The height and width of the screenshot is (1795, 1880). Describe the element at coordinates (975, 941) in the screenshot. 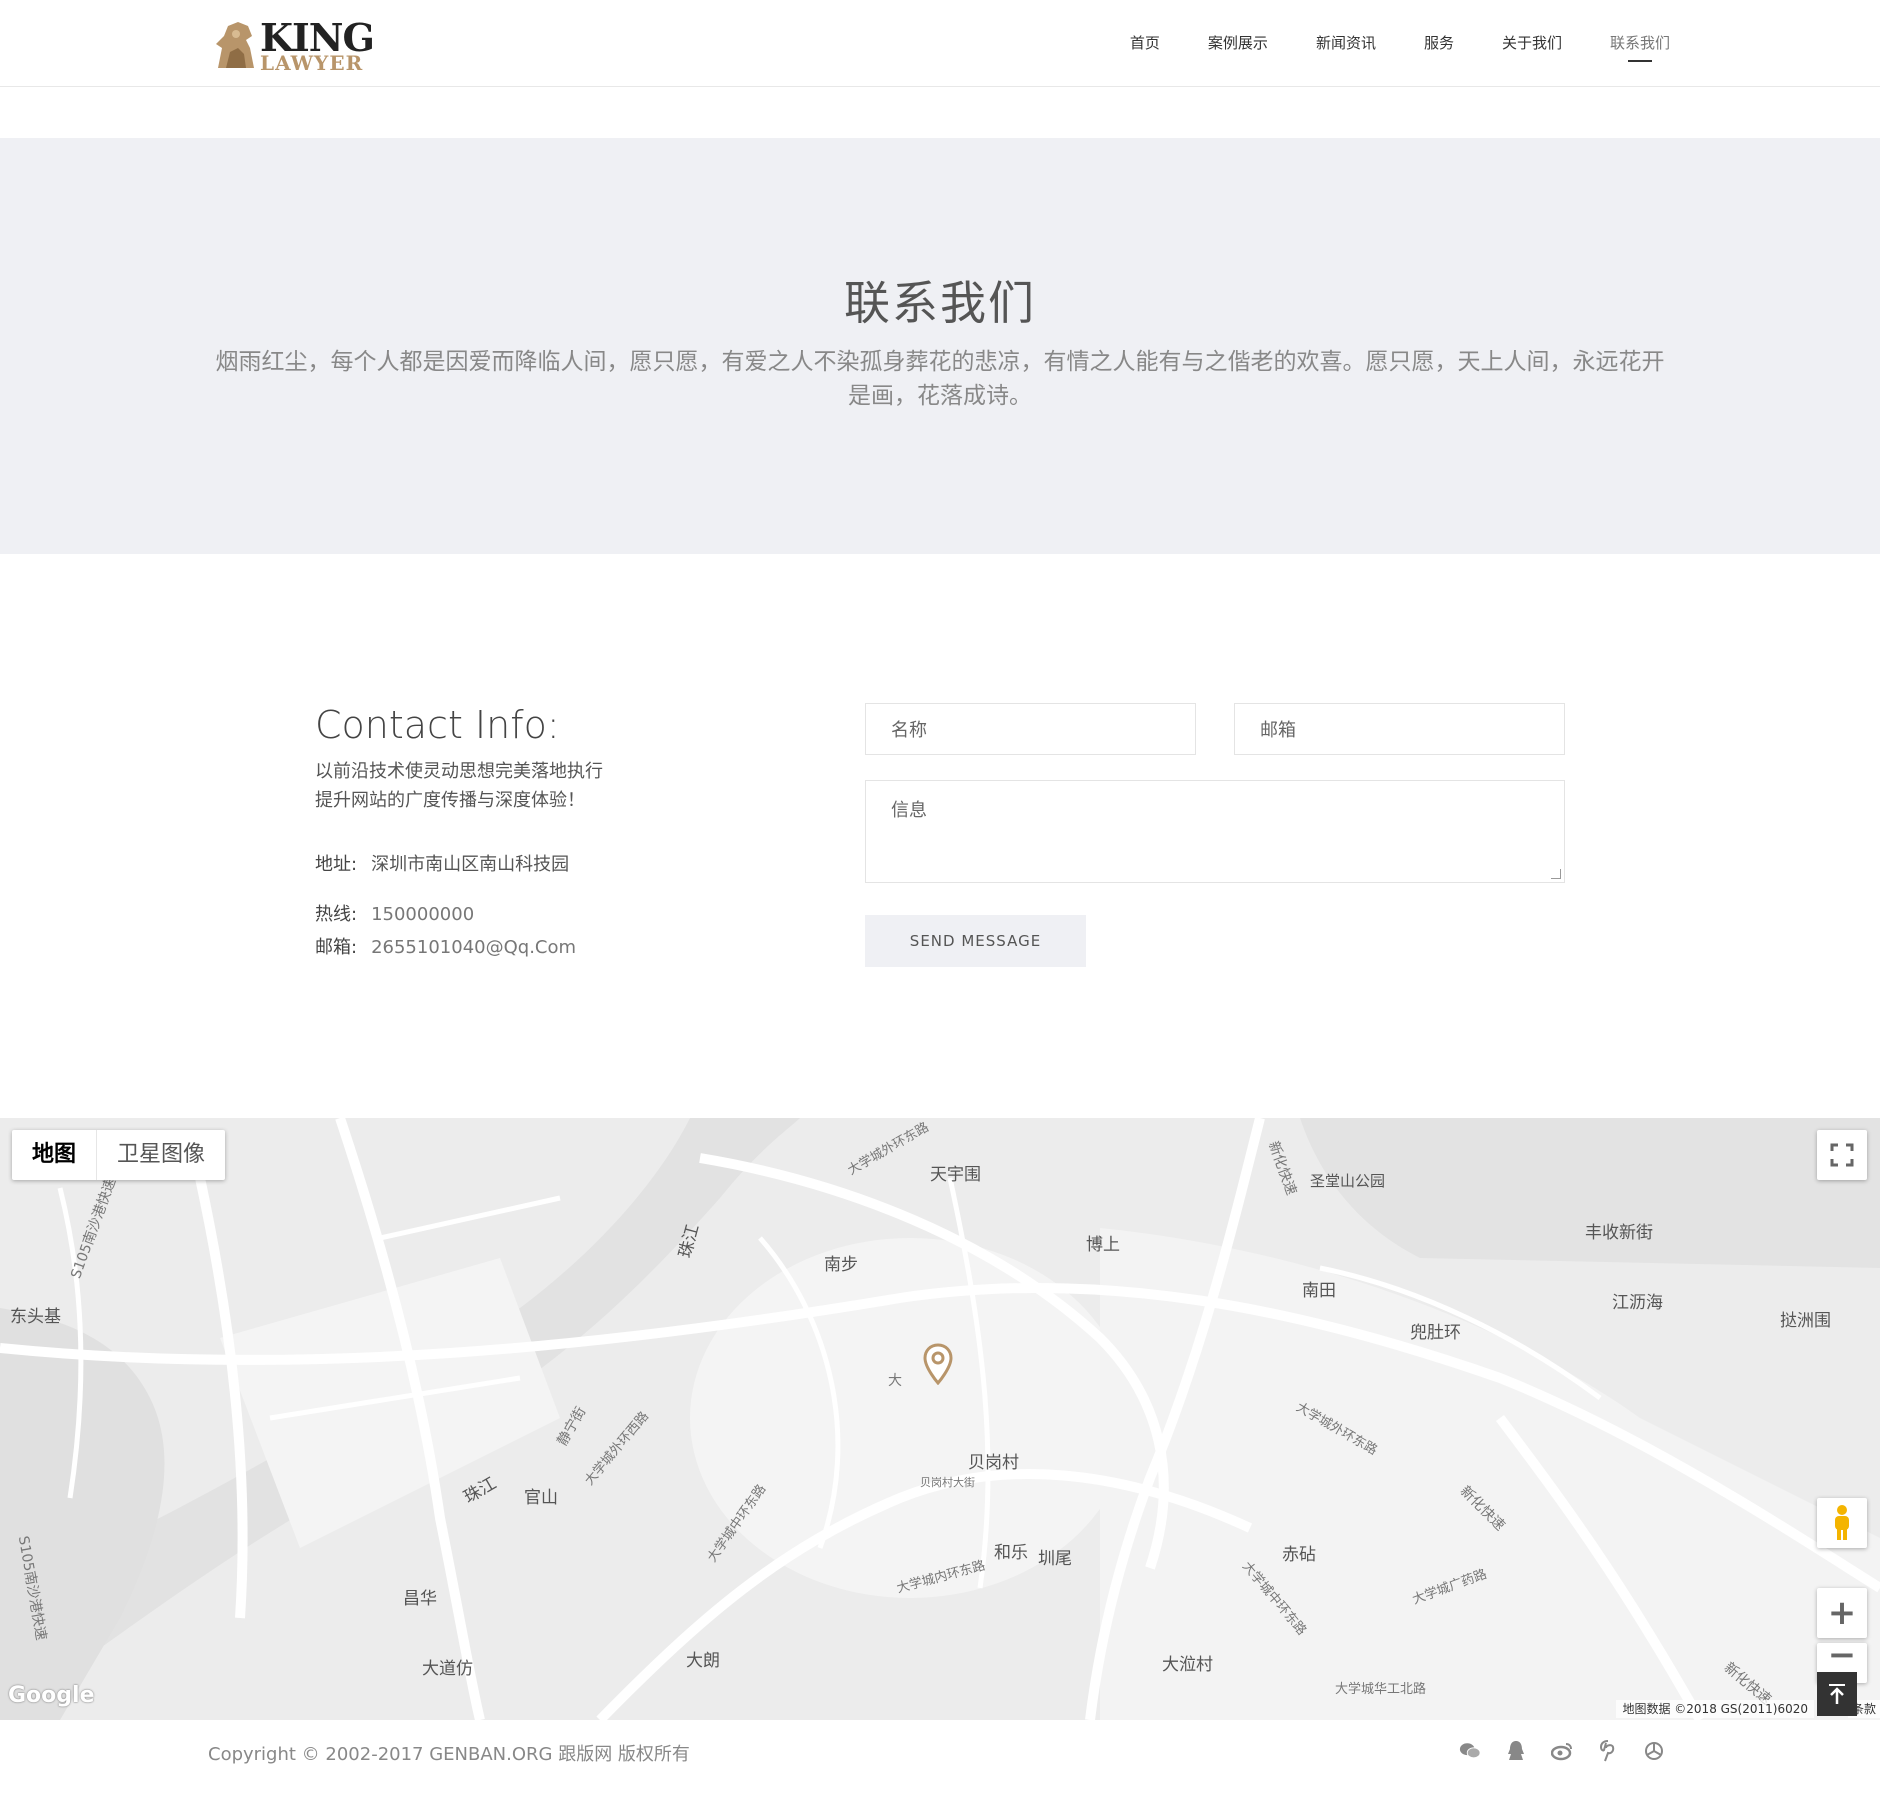

I see `send-message-button: SEND MESSAGE` at that location.